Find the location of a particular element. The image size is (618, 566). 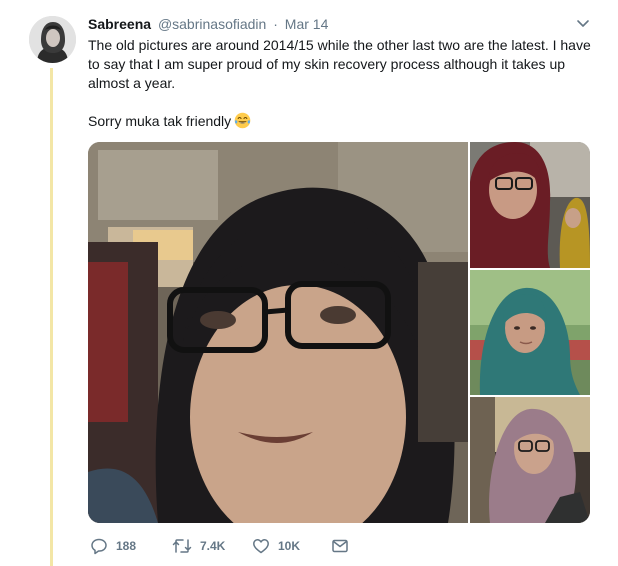

direct-message-icon is located at coordinates (340, 546).